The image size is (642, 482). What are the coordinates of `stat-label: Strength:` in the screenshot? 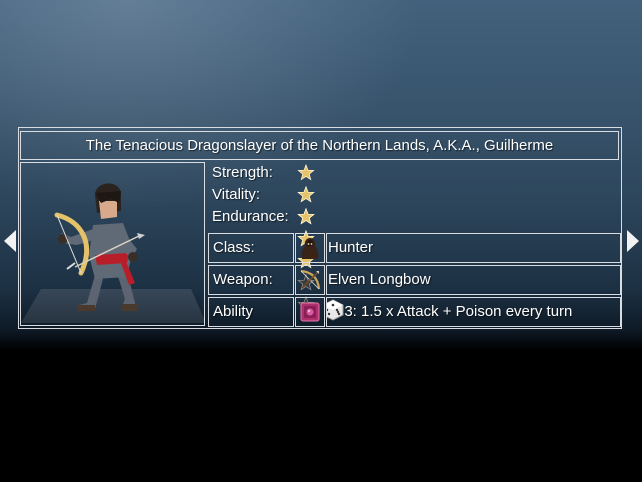 It's located at (242, 172).